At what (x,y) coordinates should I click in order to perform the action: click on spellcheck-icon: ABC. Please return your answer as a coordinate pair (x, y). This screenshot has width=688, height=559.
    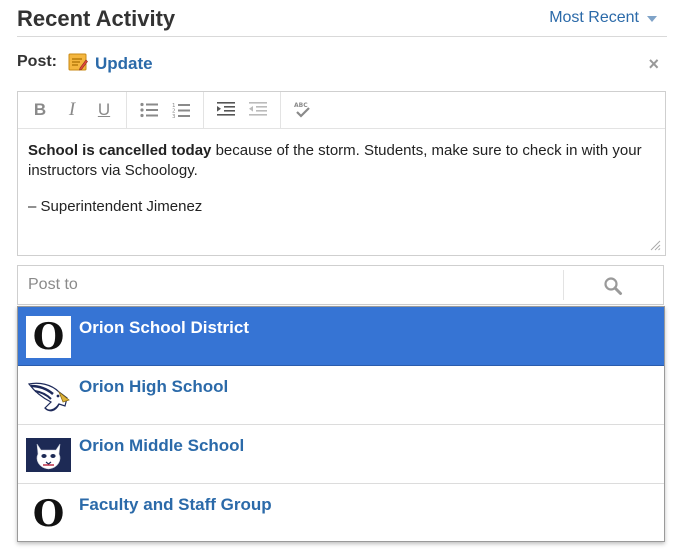
    Looking at the image, I should click on (302, 110).